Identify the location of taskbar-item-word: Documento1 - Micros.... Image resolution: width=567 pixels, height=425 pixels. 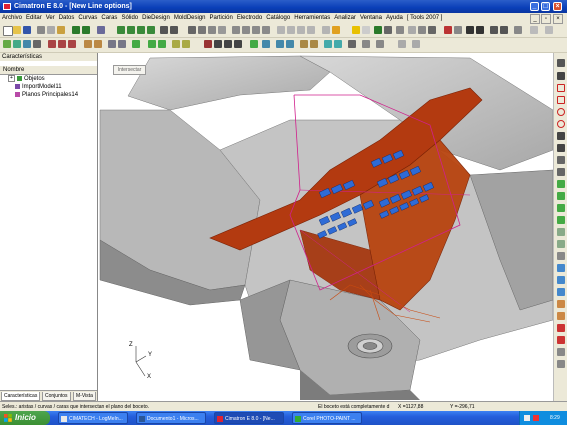
(171, 418).